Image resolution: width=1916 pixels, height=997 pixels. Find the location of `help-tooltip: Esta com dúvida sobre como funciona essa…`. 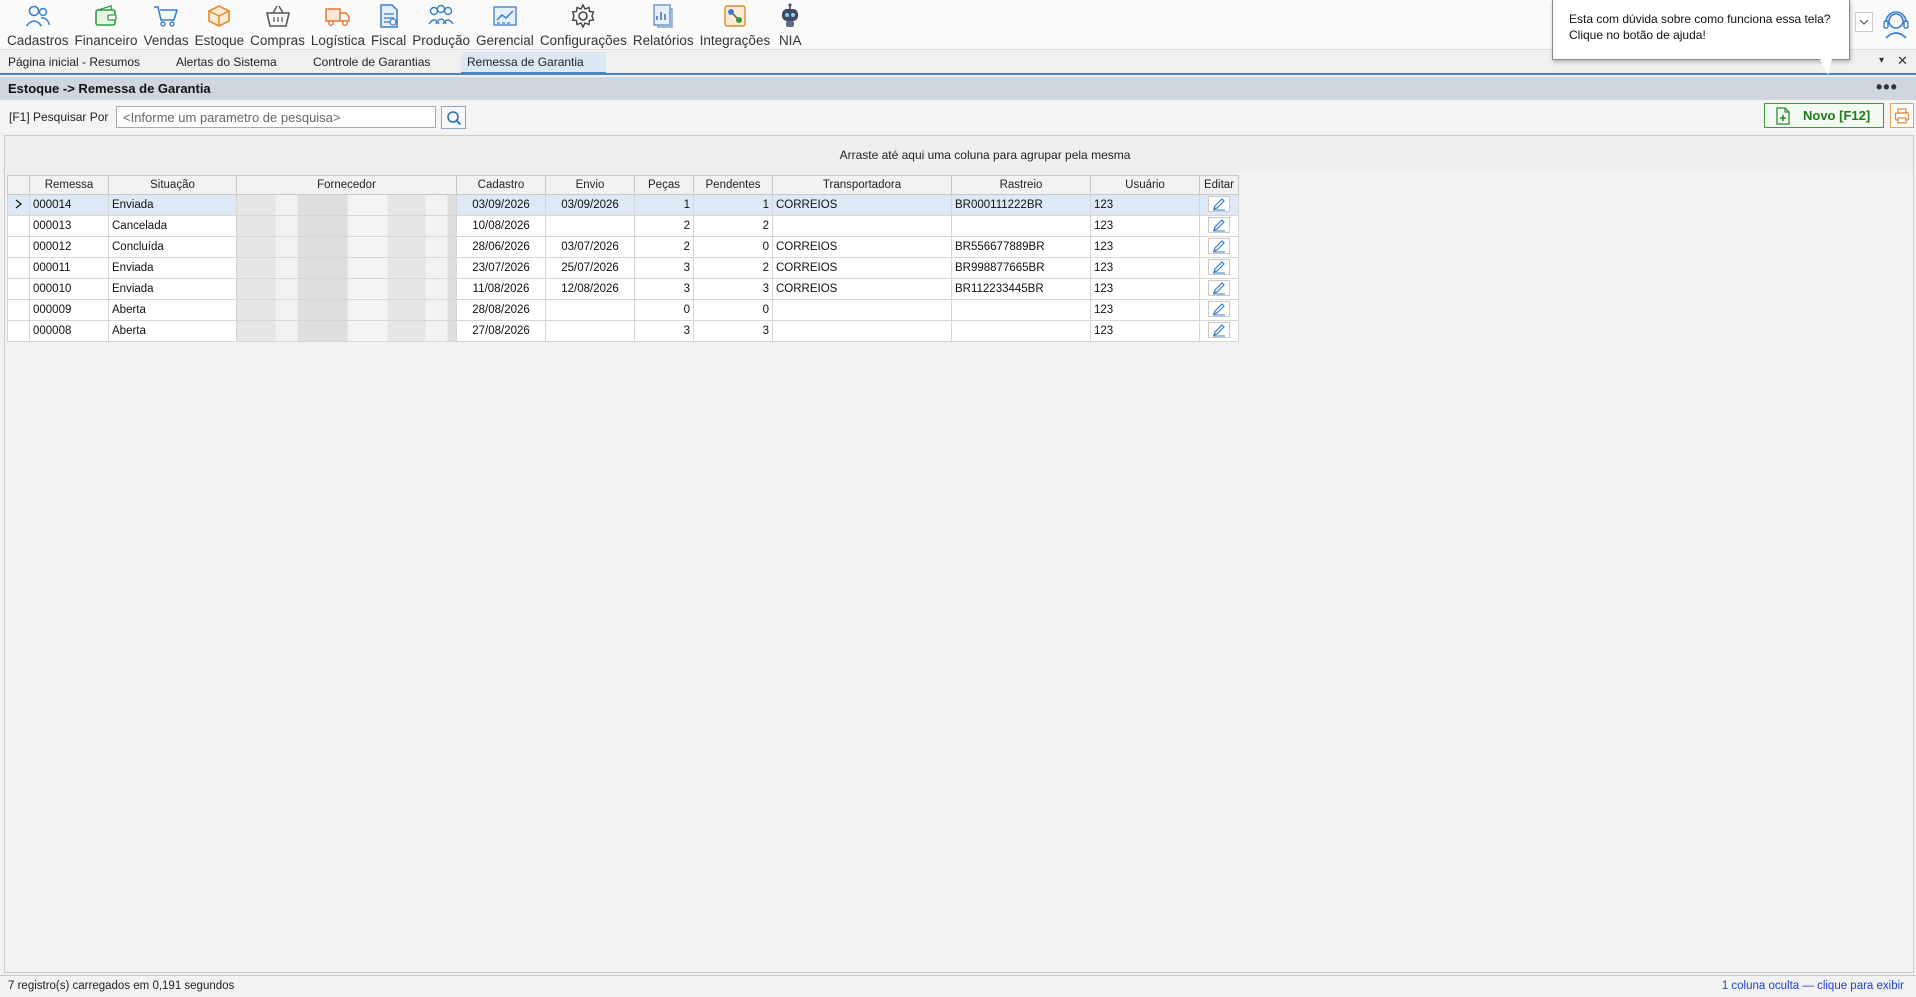

help-tooltip: Esta com dúvida sobre como funciona essa… is located at coordinates (1701, 30).